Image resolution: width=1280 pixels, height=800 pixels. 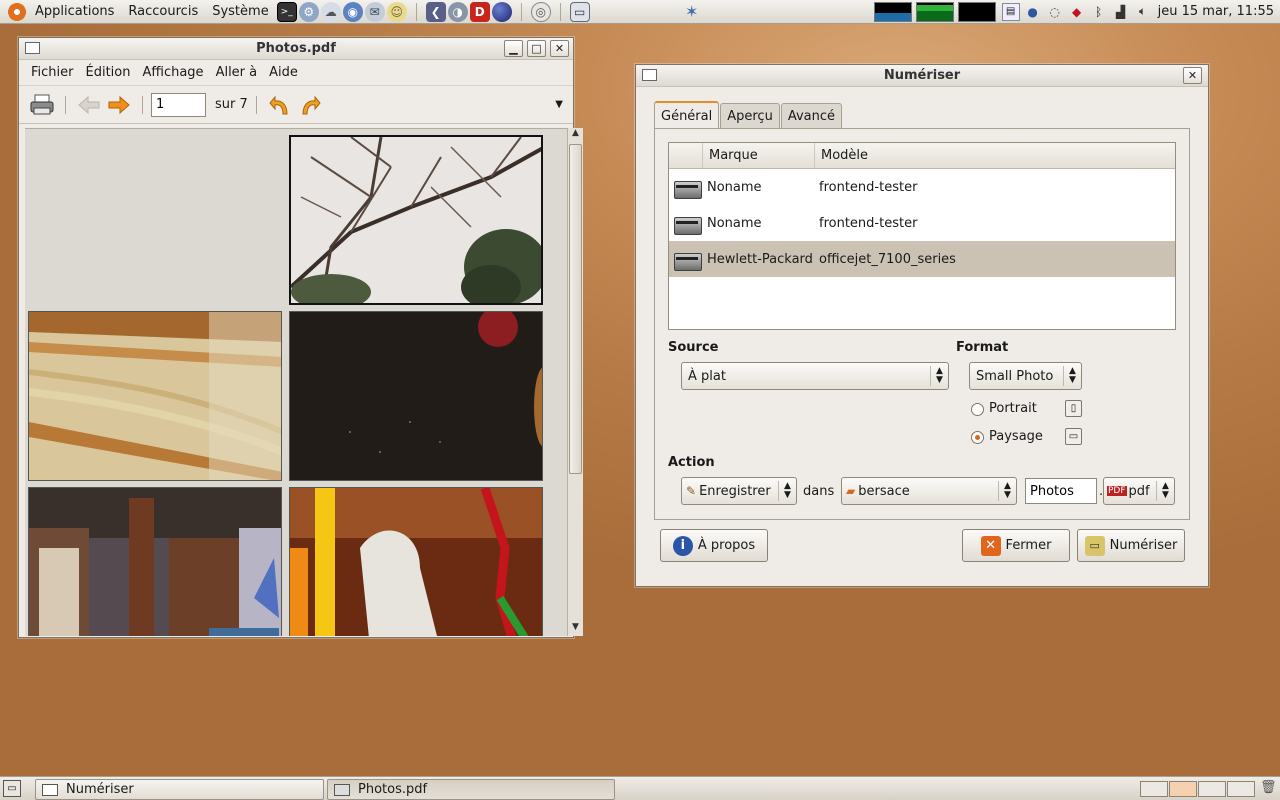 What do you see at coordinates (1216, 11) in the screenshot?
I see `clock: jeu 15 mar, 11:55` at bounding box center [1216, 11].